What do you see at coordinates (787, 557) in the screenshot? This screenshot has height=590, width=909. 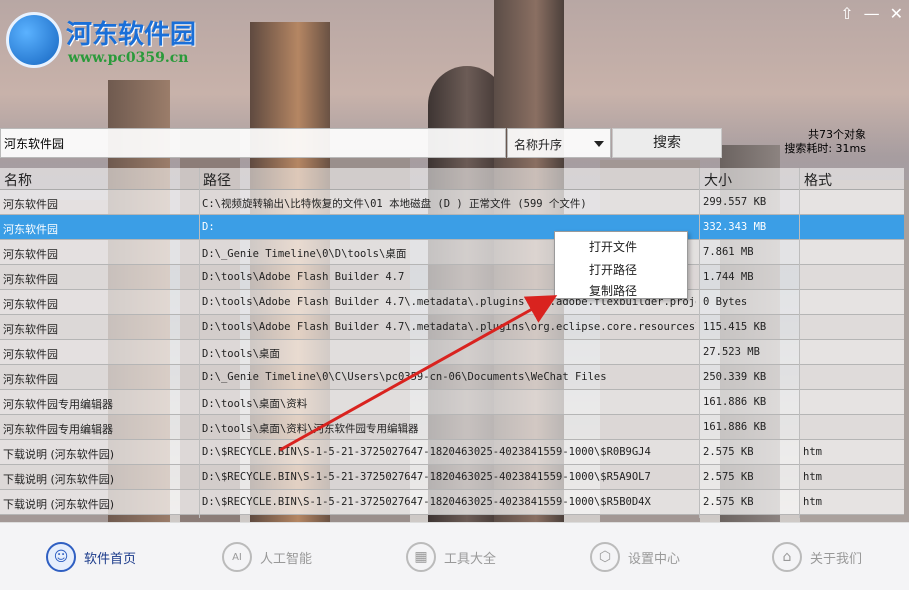 I see `home-icon: ⌂` at bounding box center [787, 557].